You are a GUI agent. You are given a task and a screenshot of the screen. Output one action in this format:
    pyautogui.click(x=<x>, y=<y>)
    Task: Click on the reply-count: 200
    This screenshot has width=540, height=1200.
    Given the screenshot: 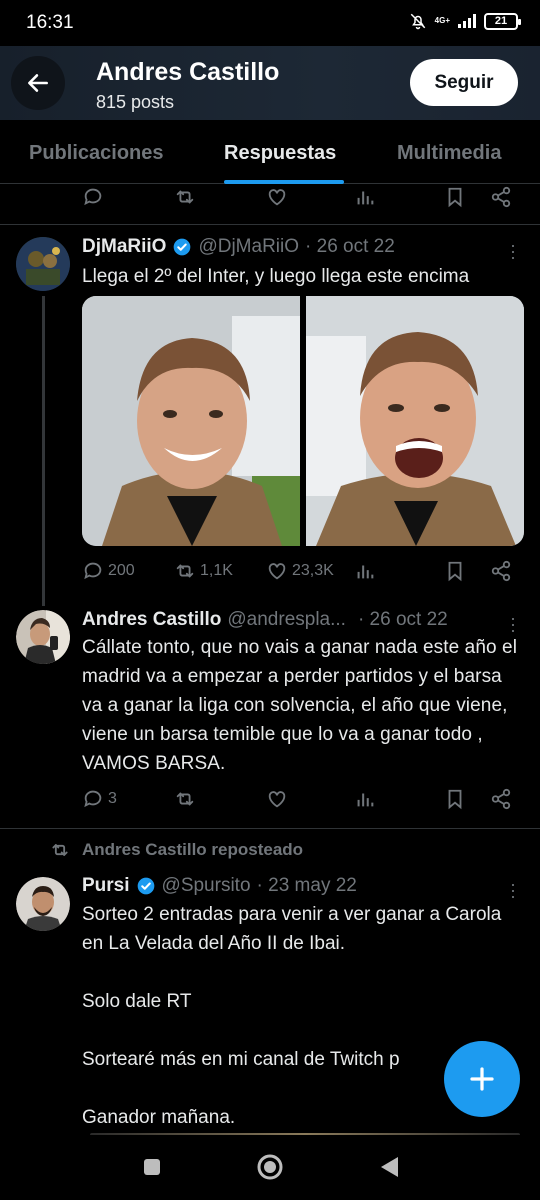 What is the action you would take?
    pyautogui.click(x=121, y=570)
    